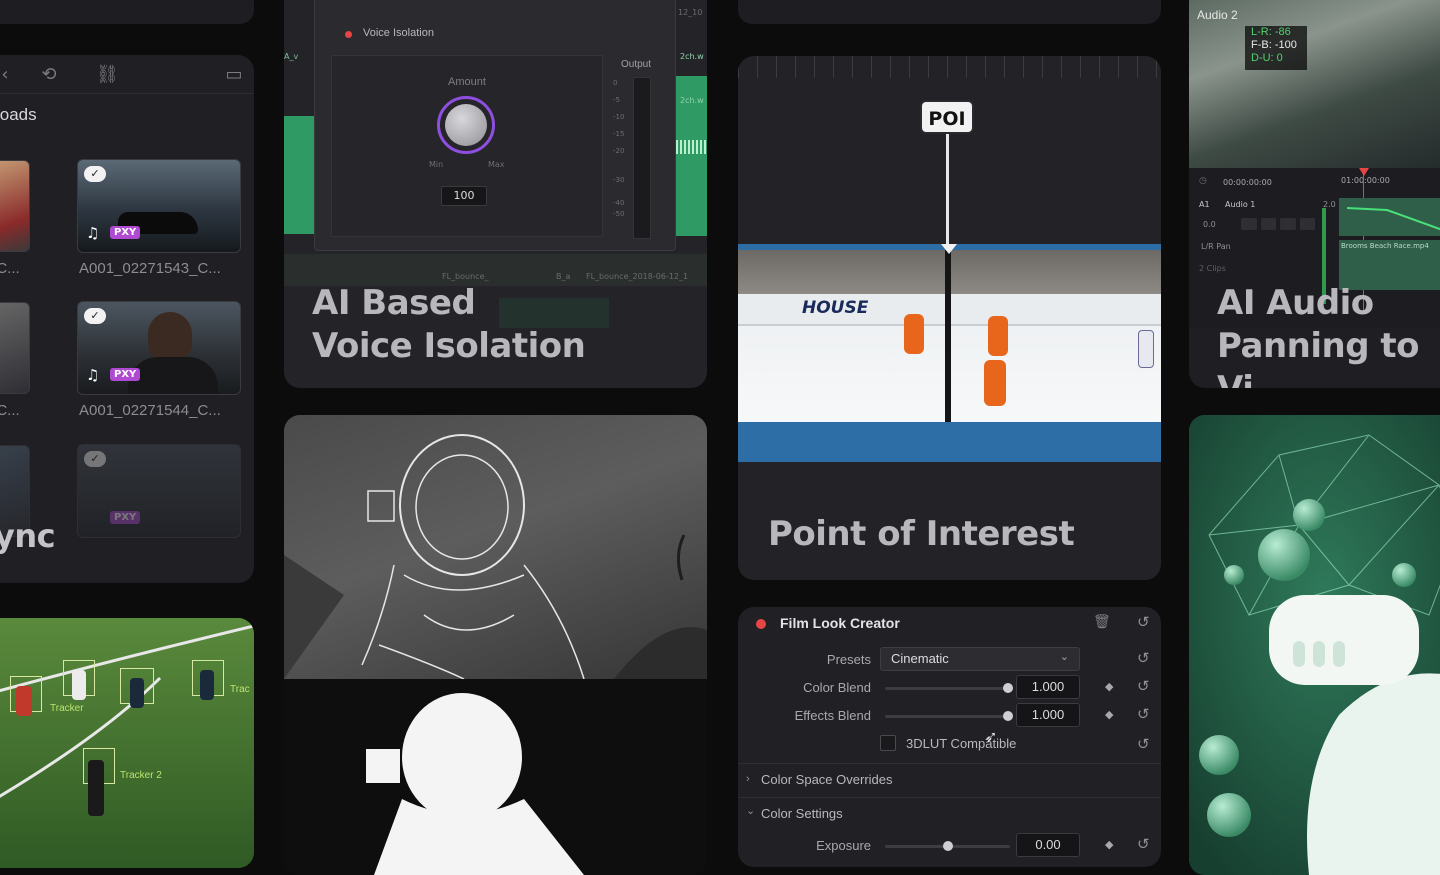 The height and width of the screenshot is (875, 1440). What do you see at coordinates (1048, 845) in the screenshot?
I see `exposure-value: 0.00` at bounding box center [1048, 845].